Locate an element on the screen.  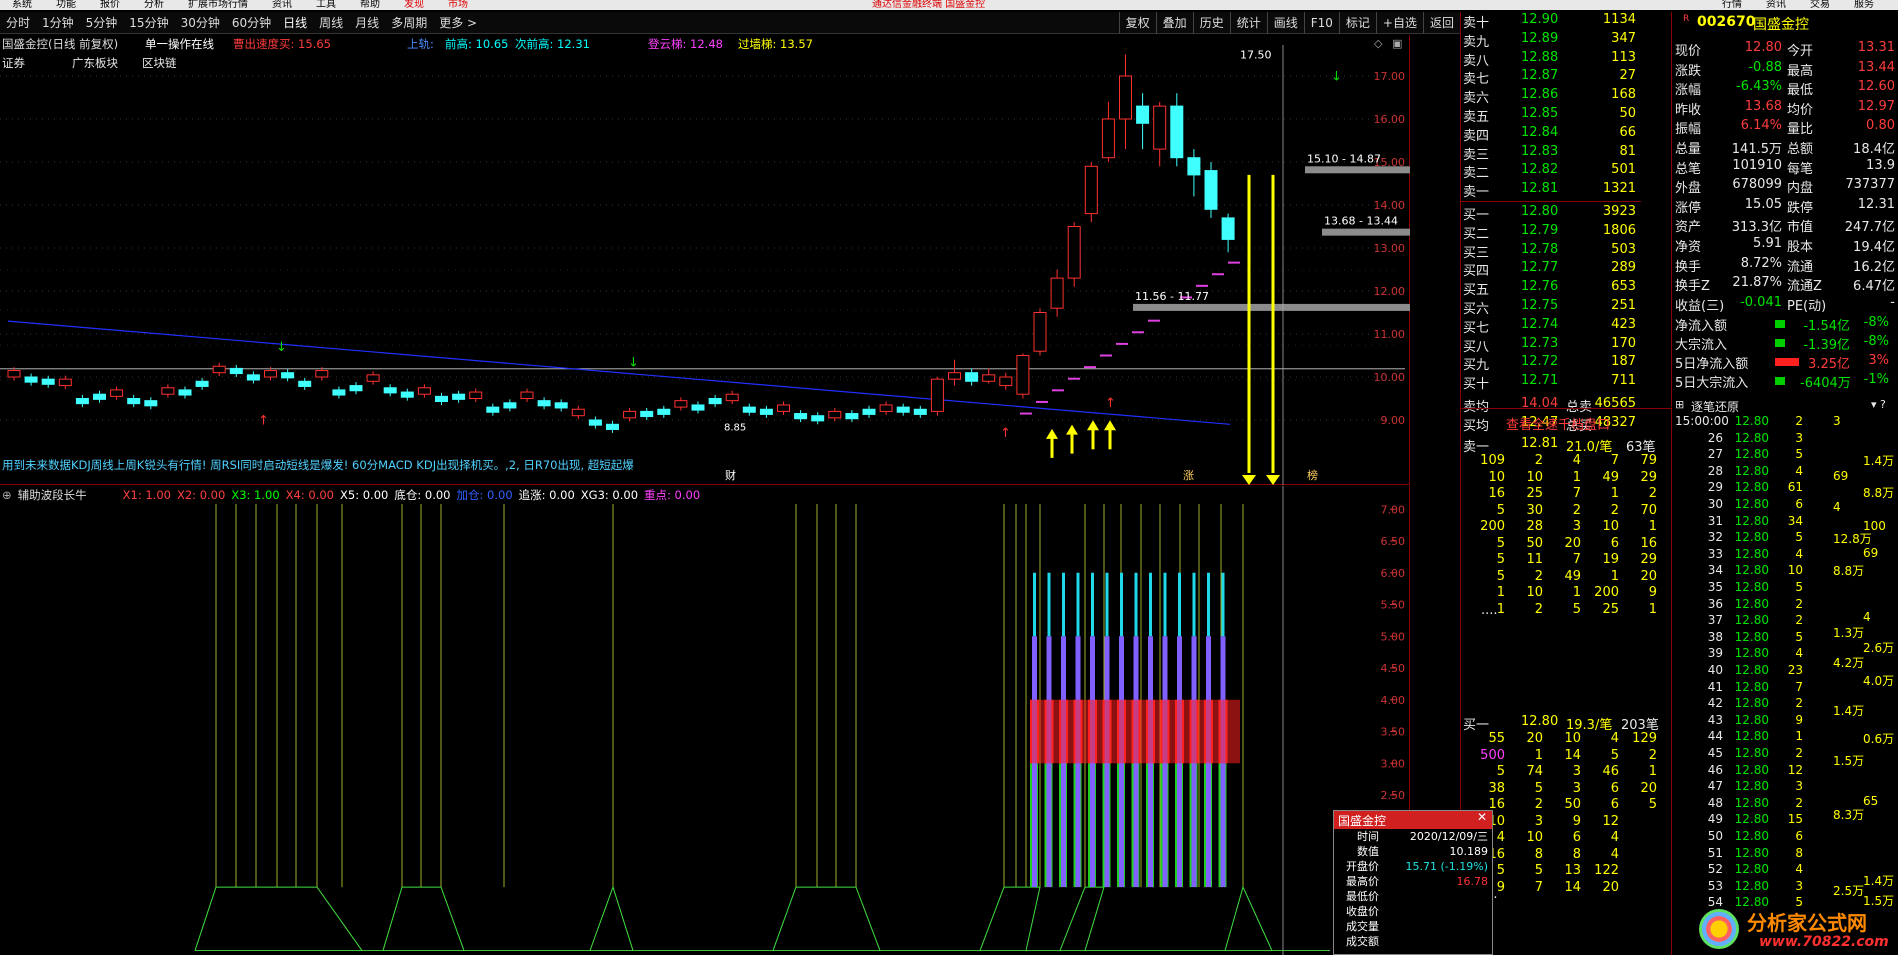
indicator-toggle-icon: ⊕ is located at coordinates (7, 495).